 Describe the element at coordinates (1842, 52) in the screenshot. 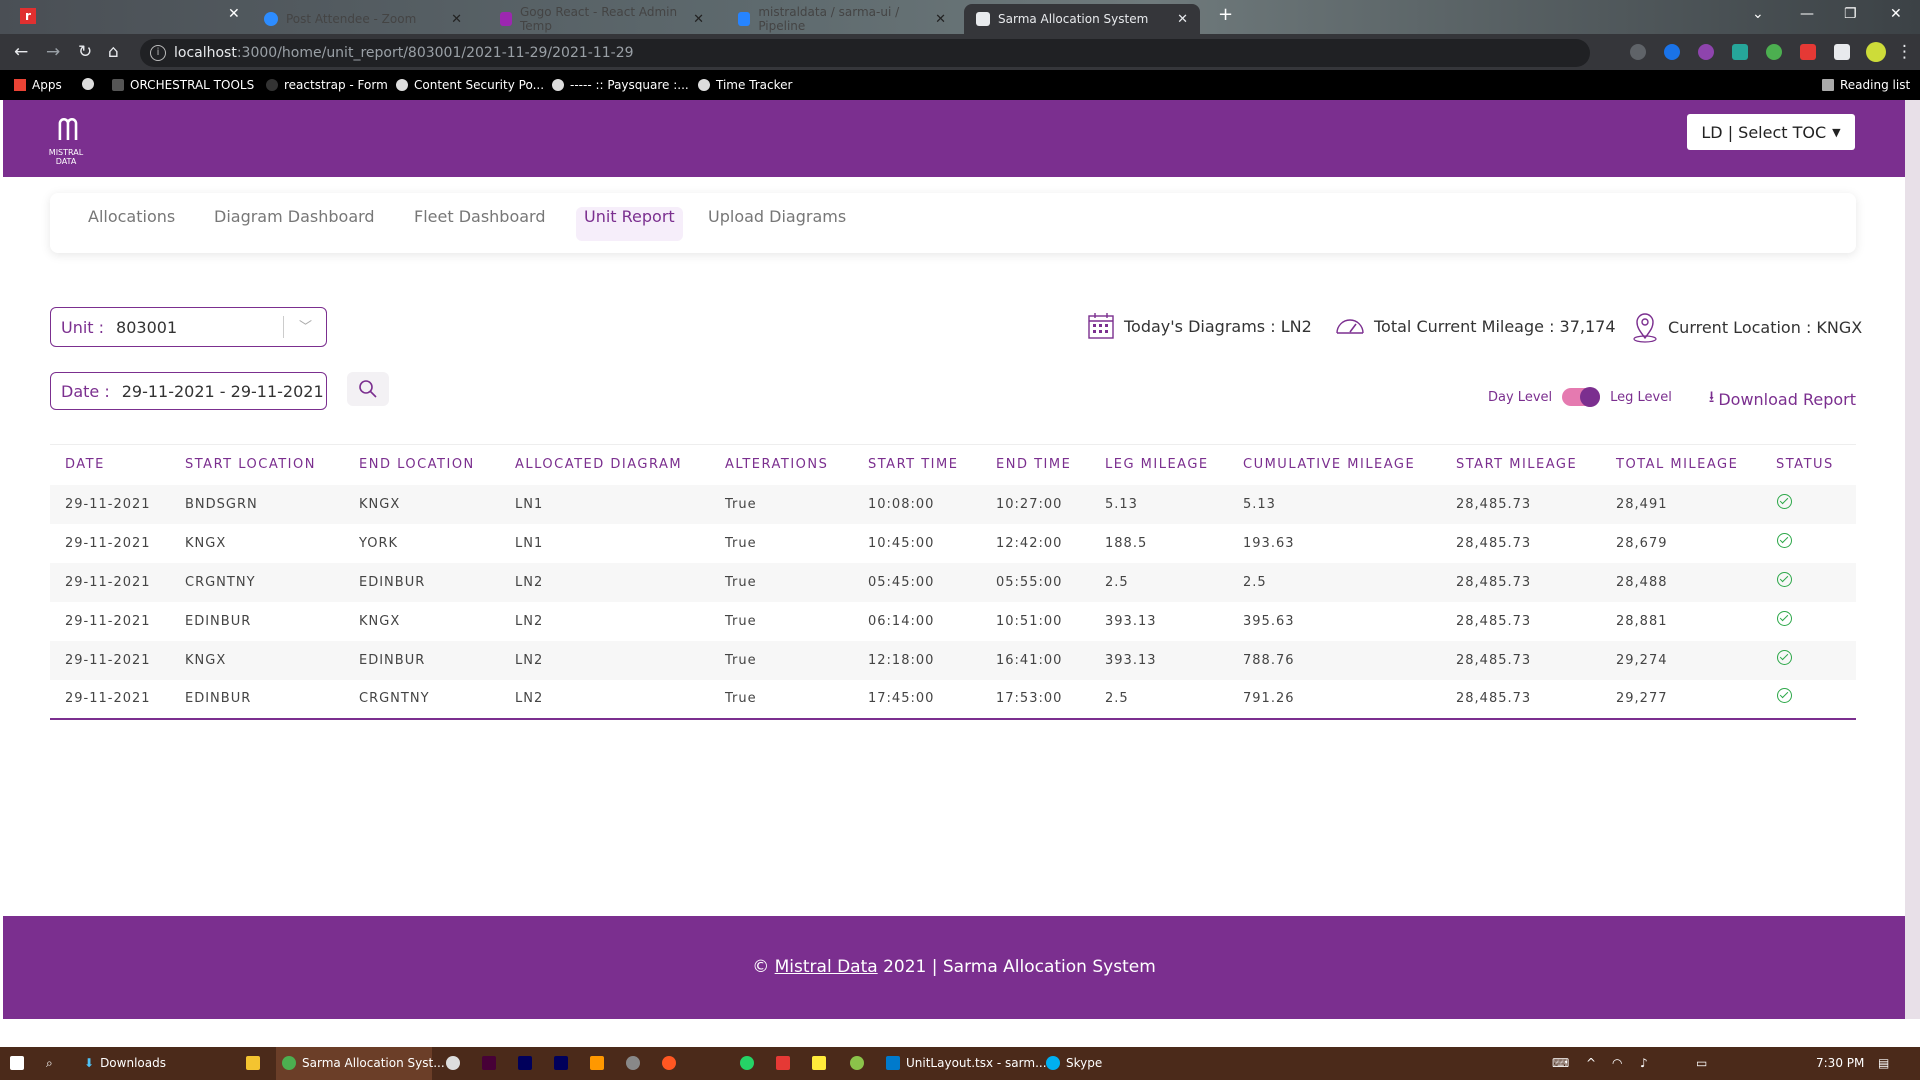

I see `extensions-puzzle-icon` at that location.